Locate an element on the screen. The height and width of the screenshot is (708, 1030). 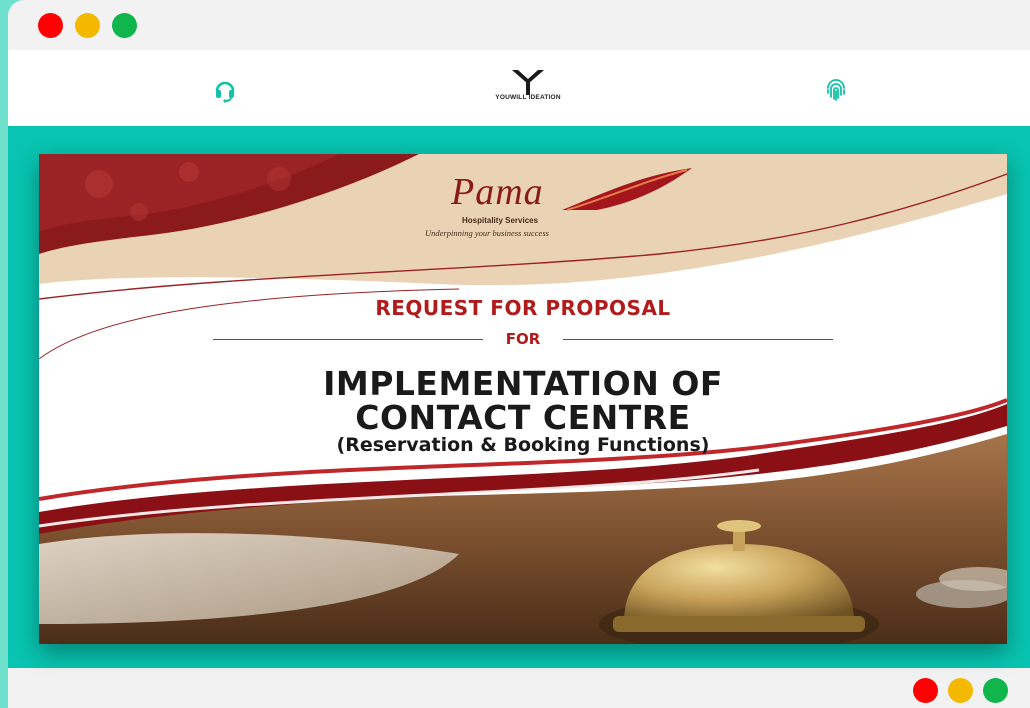
youwill-ideation-logo: YOUWILL IDEATION is located at coordinates (528, 90).